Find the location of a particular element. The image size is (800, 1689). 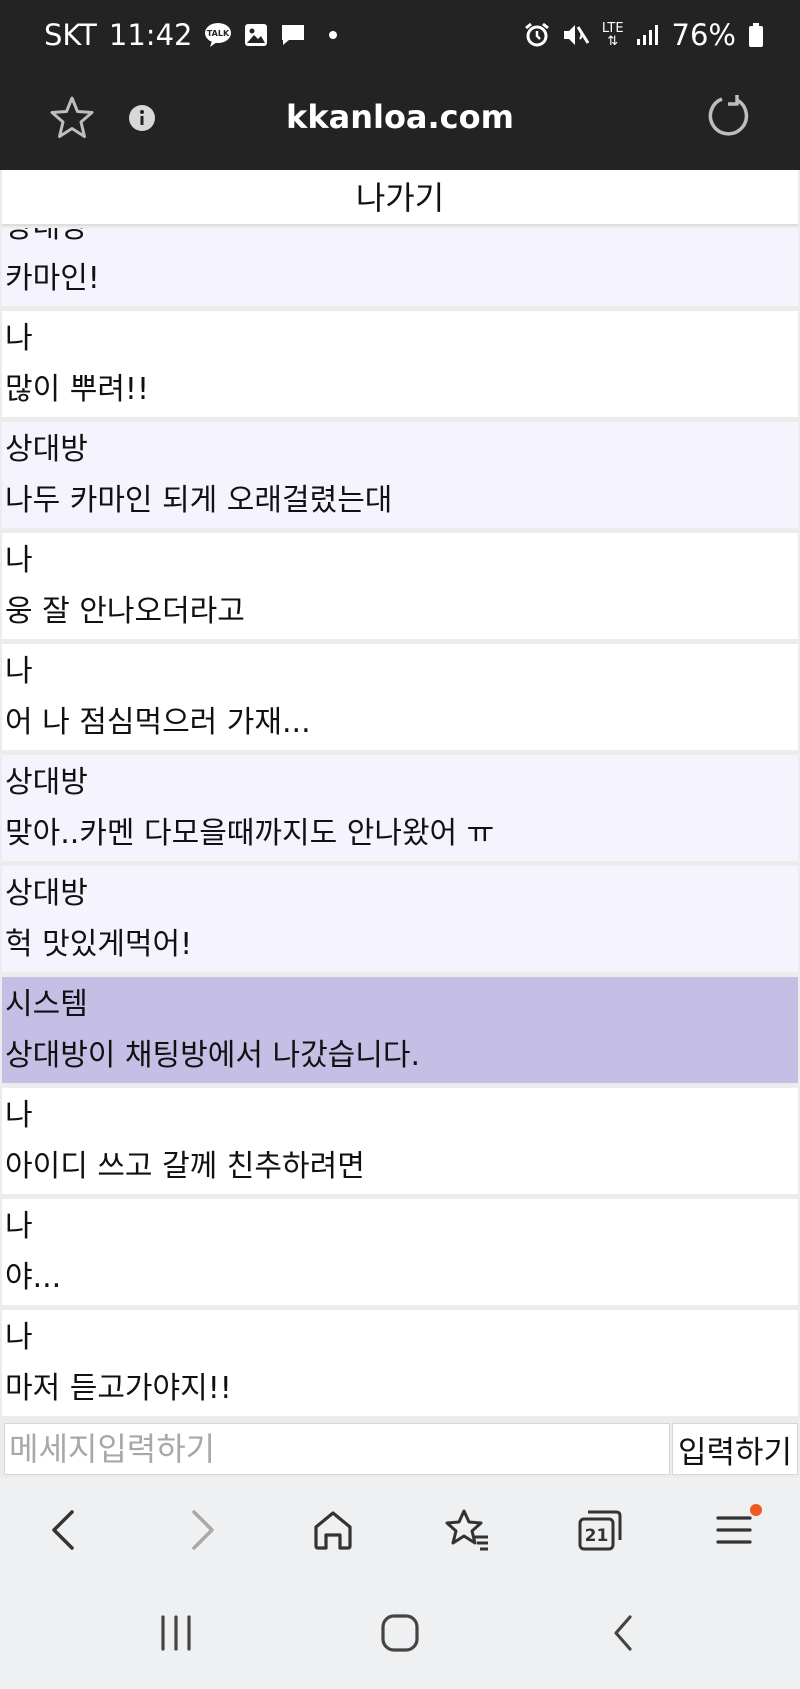

kakaotalk-badge-text: TALK is located at coordinates (218, 33).